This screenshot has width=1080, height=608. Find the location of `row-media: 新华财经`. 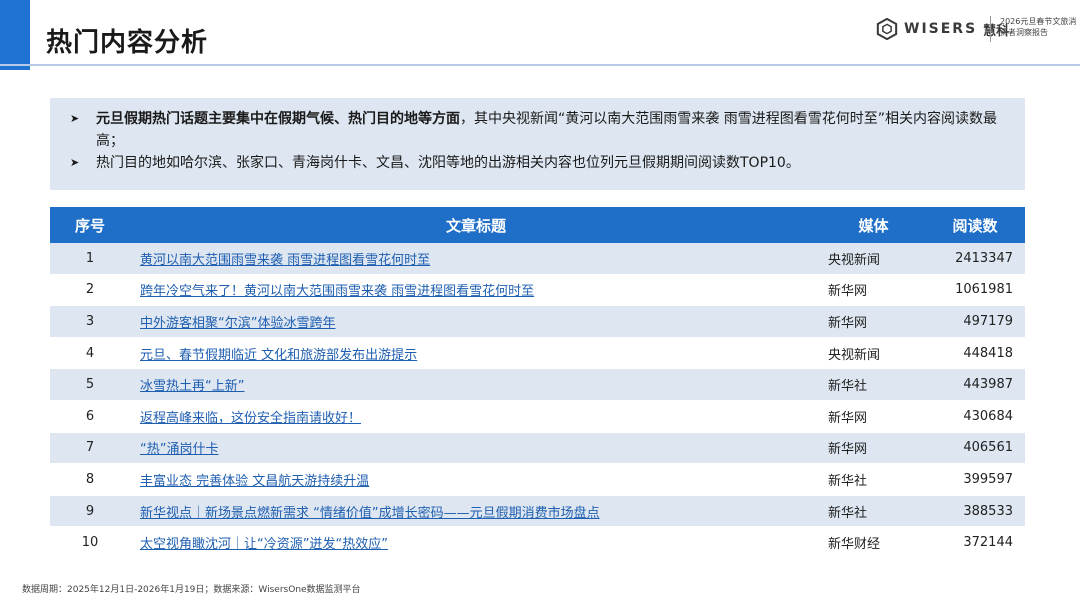

row-media: 新华财经 is located at coordinates (873, 542).